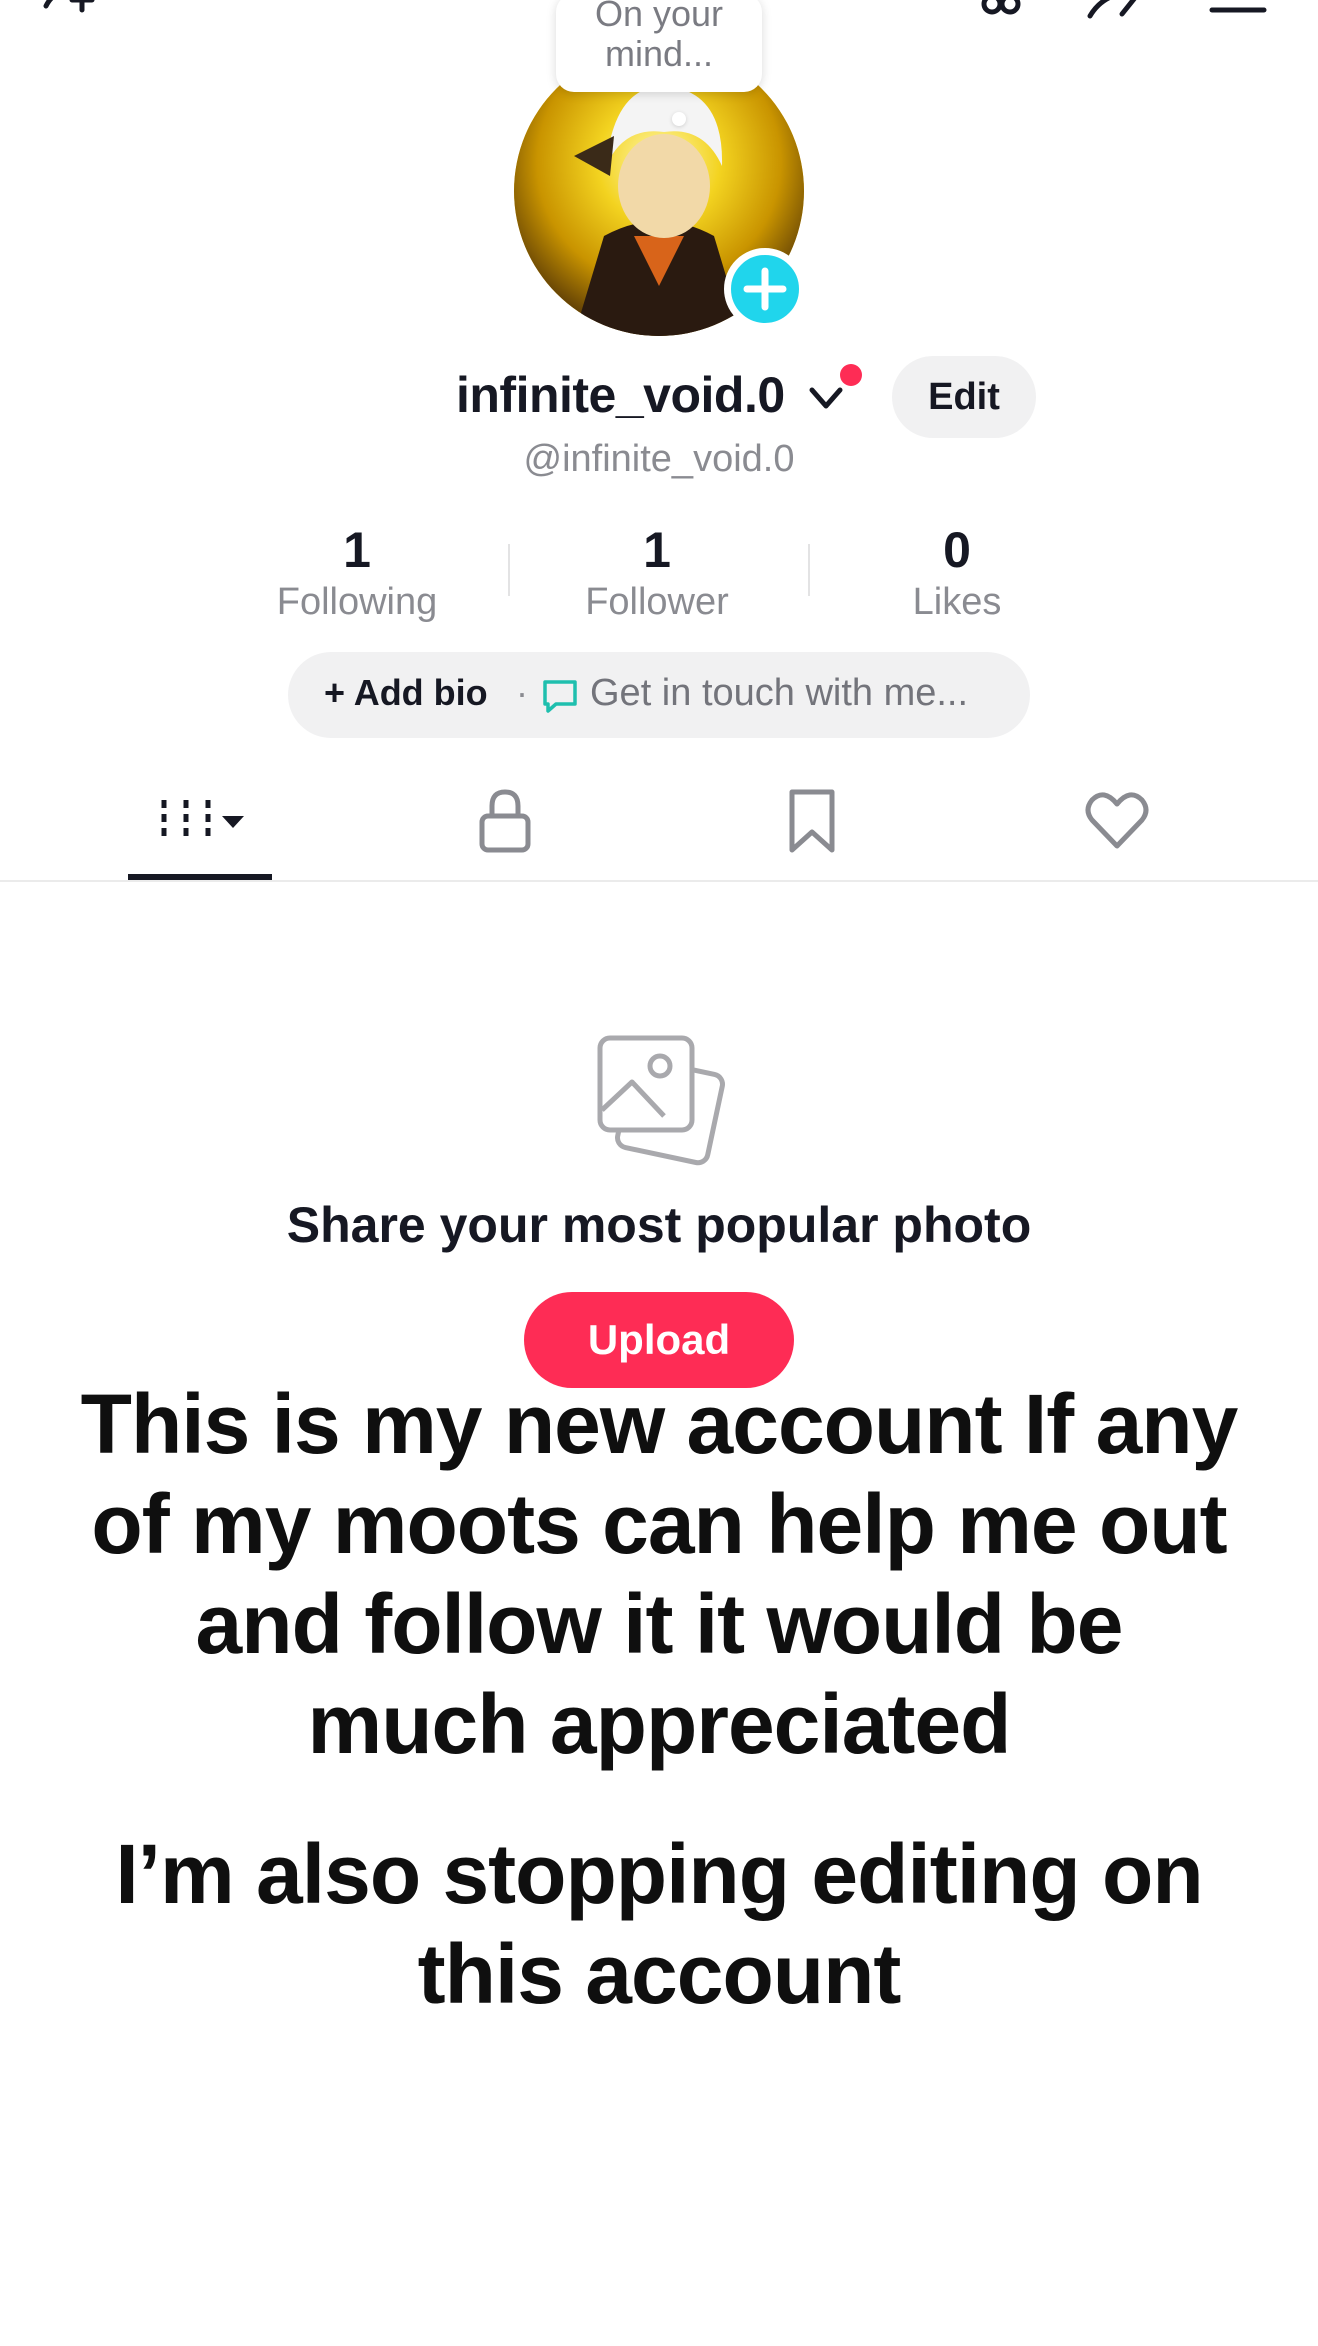  What do you see at coordinates (659, 1225) in the screenshot?
I see `empty-state-title: Share your most popular photo` at bounding box center [659, 1225].